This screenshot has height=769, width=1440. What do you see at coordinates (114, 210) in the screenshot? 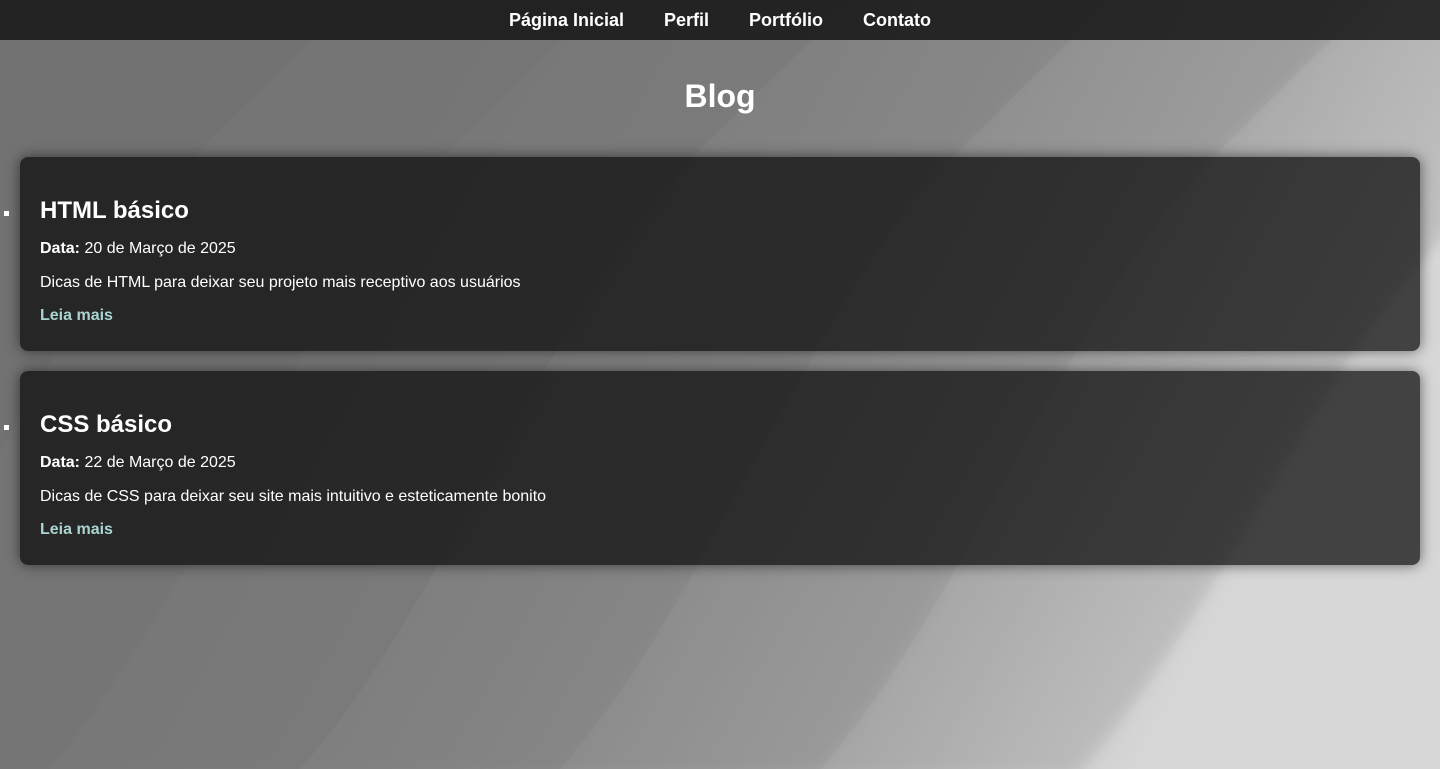
I see `post-title: HTML básico` at bounding box center [114, 210].